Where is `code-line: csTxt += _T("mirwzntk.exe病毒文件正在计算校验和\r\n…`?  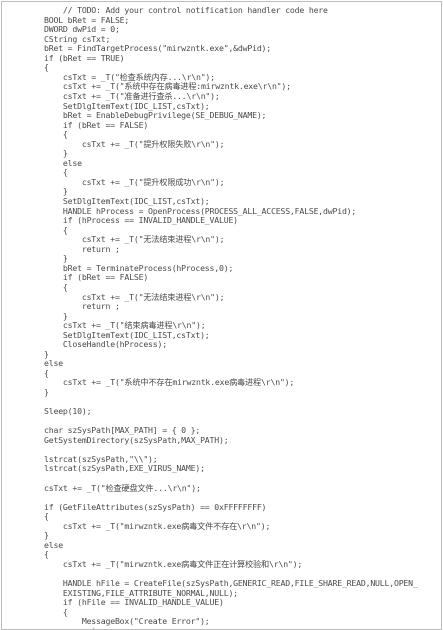
code-line: csTxt += _T("mirwzntk.exe病毒文件正在计算校验和\r\n… is located at coordinates (173, 563).